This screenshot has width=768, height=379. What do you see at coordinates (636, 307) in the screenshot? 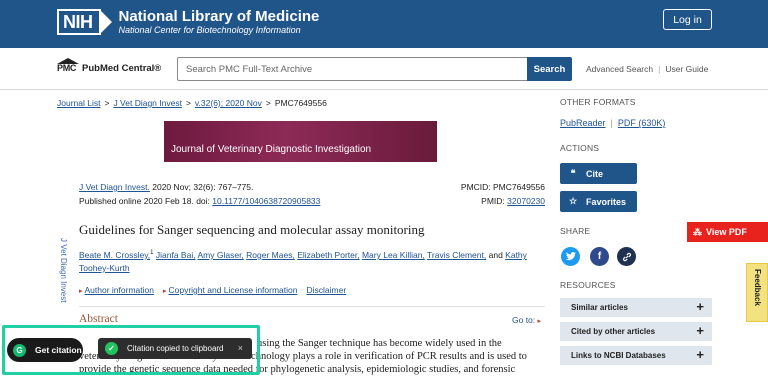
I see `similar-articles-item: Similar articles +` at bounding box center [636, 307].